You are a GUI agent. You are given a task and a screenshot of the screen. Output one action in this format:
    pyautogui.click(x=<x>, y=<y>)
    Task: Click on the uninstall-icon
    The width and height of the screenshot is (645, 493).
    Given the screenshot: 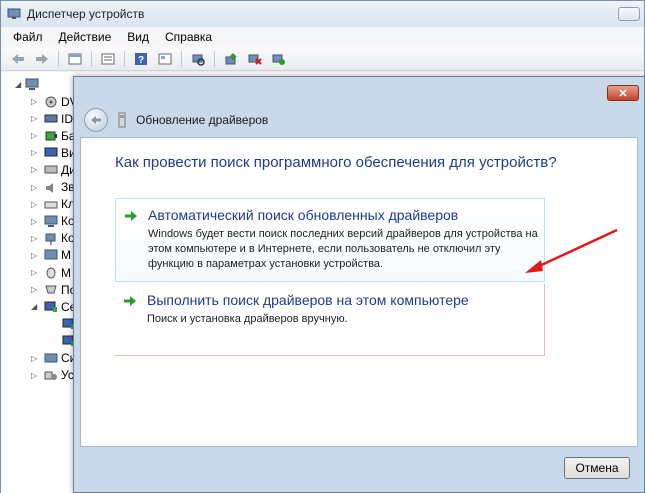 What is the action you would take?
    pyautogui.click(x=279, y=59)
    